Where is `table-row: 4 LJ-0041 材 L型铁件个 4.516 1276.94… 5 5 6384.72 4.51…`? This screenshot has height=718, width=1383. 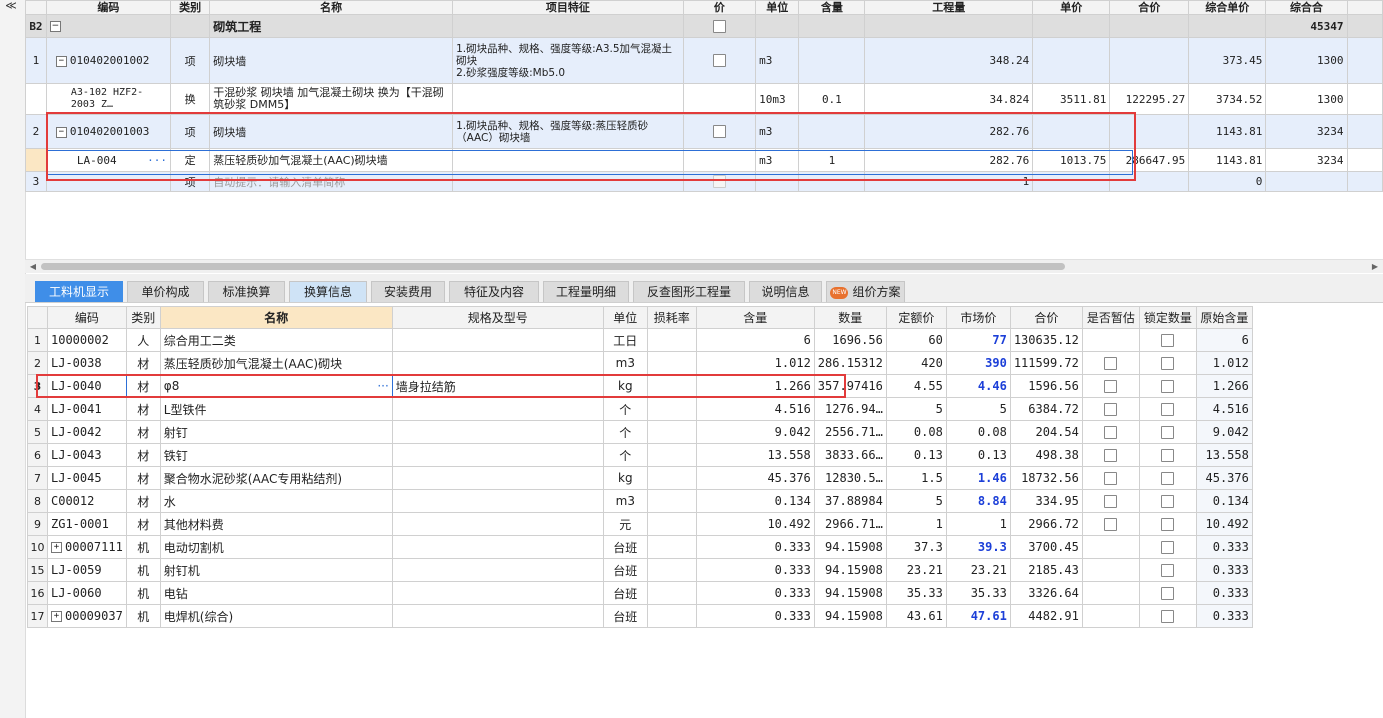 table-row: 4 LJ-0041 材 L型铁件个 4.516 1276.94… 5 5 6384.72 4.51… is located at coordinates (640, 409).